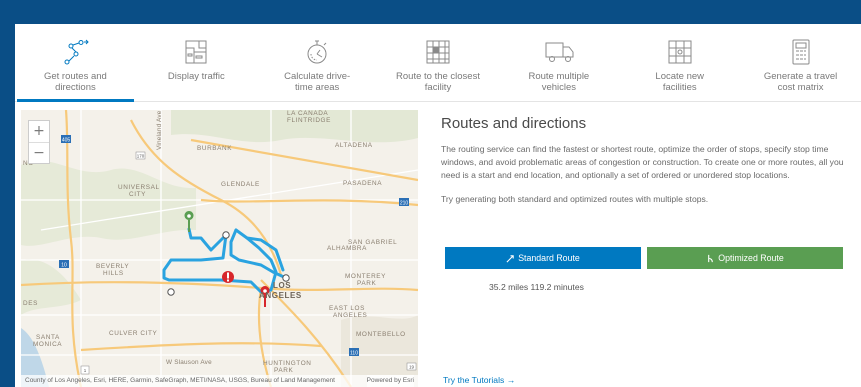  What do you see at coordinates (751, 258) in the screenshot?
I see `optimized-route-label: Optimized Route` at bounding box center [751, 258].